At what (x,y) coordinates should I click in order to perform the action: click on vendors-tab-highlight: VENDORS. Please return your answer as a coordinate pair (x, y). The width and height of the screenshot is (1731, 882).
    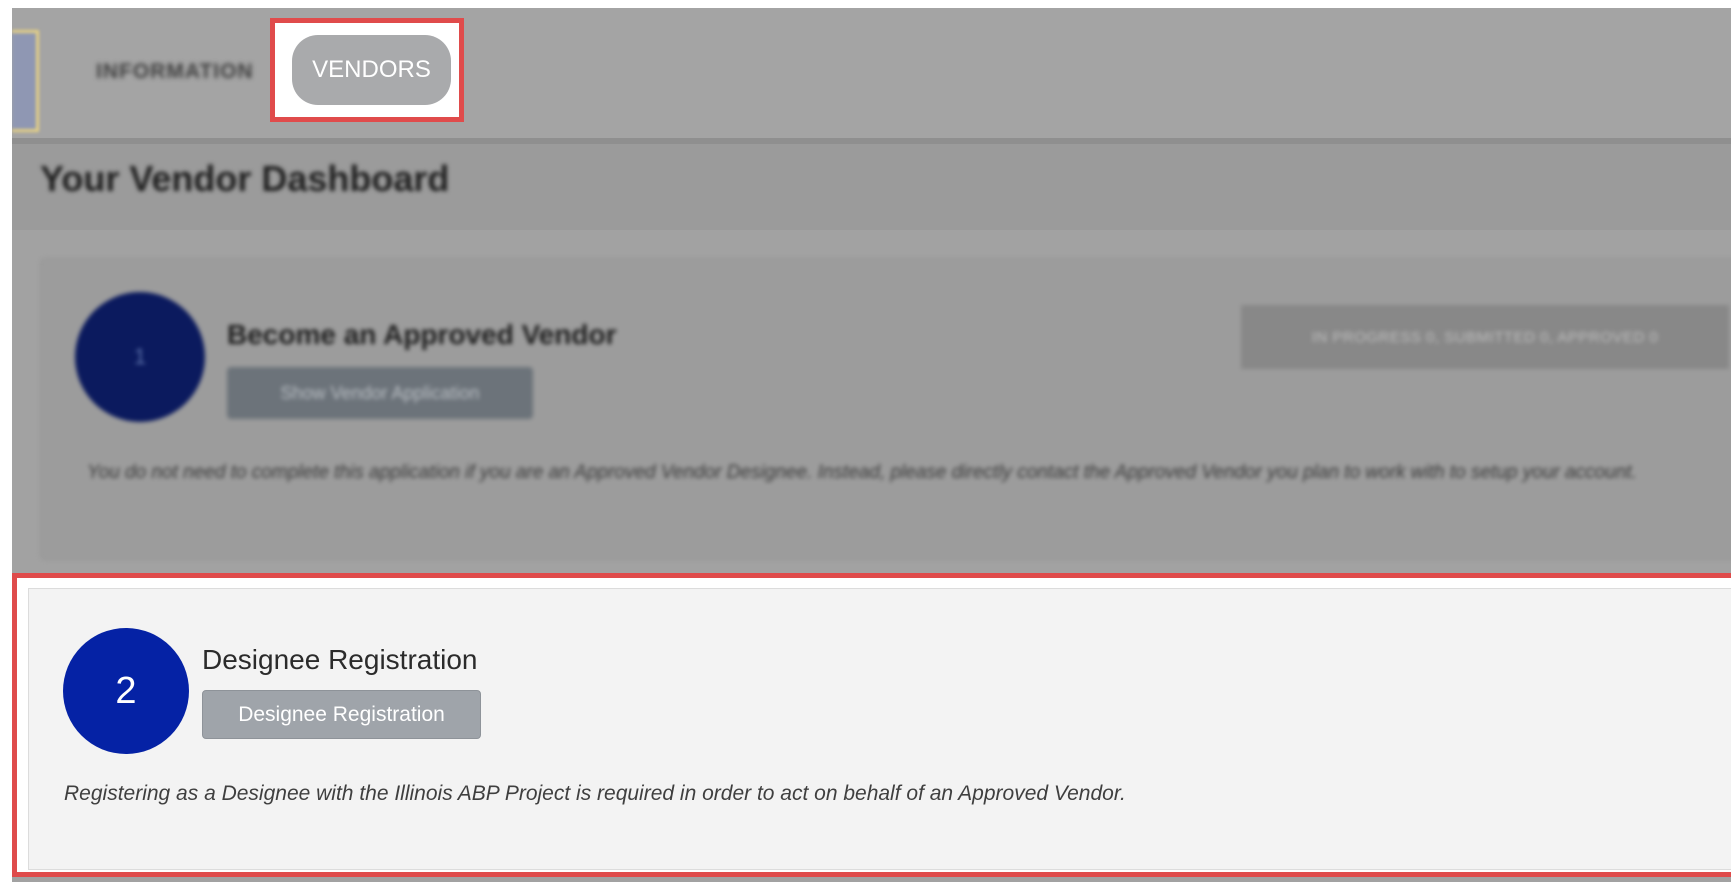
    Looking at the image, I should click on (367, 70).